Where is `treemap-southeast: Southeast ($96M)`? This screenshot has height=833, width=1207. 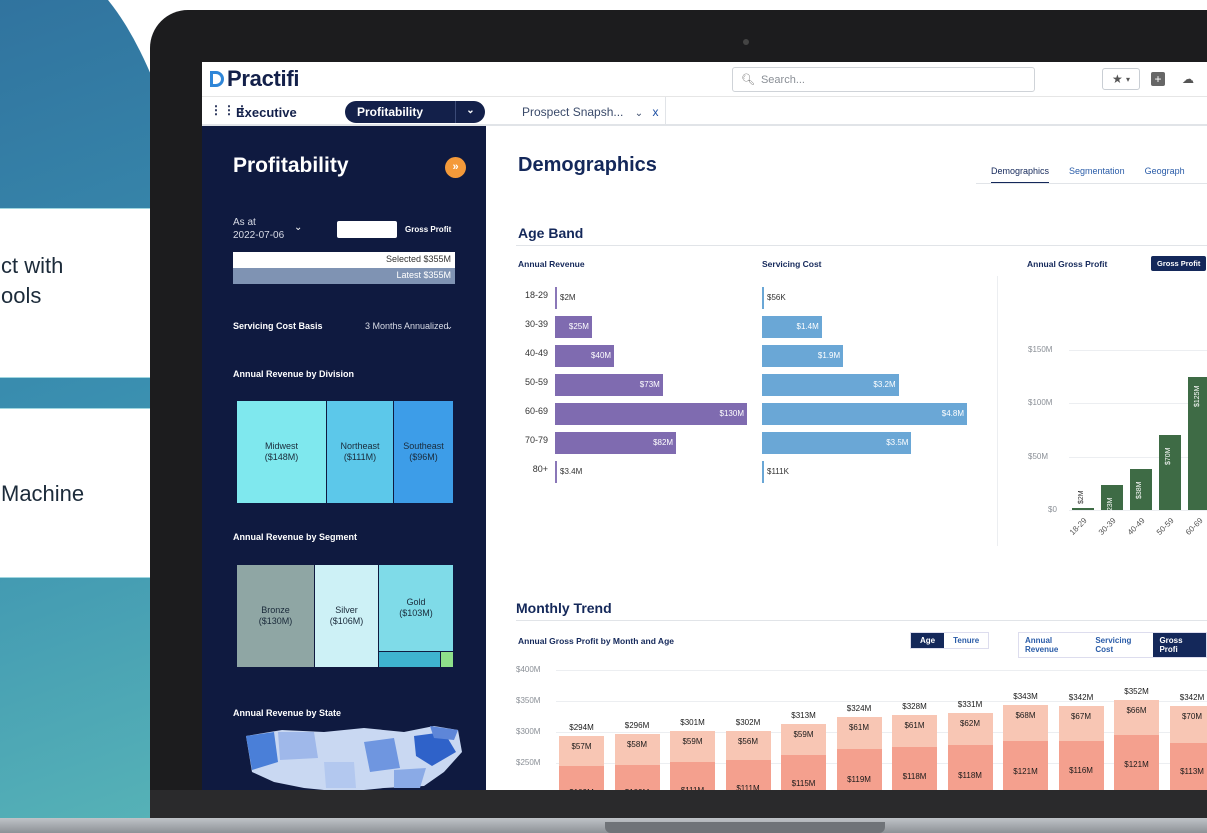
treemap-southeast: Southeast ($96M) is located at coordinates (423, 452).